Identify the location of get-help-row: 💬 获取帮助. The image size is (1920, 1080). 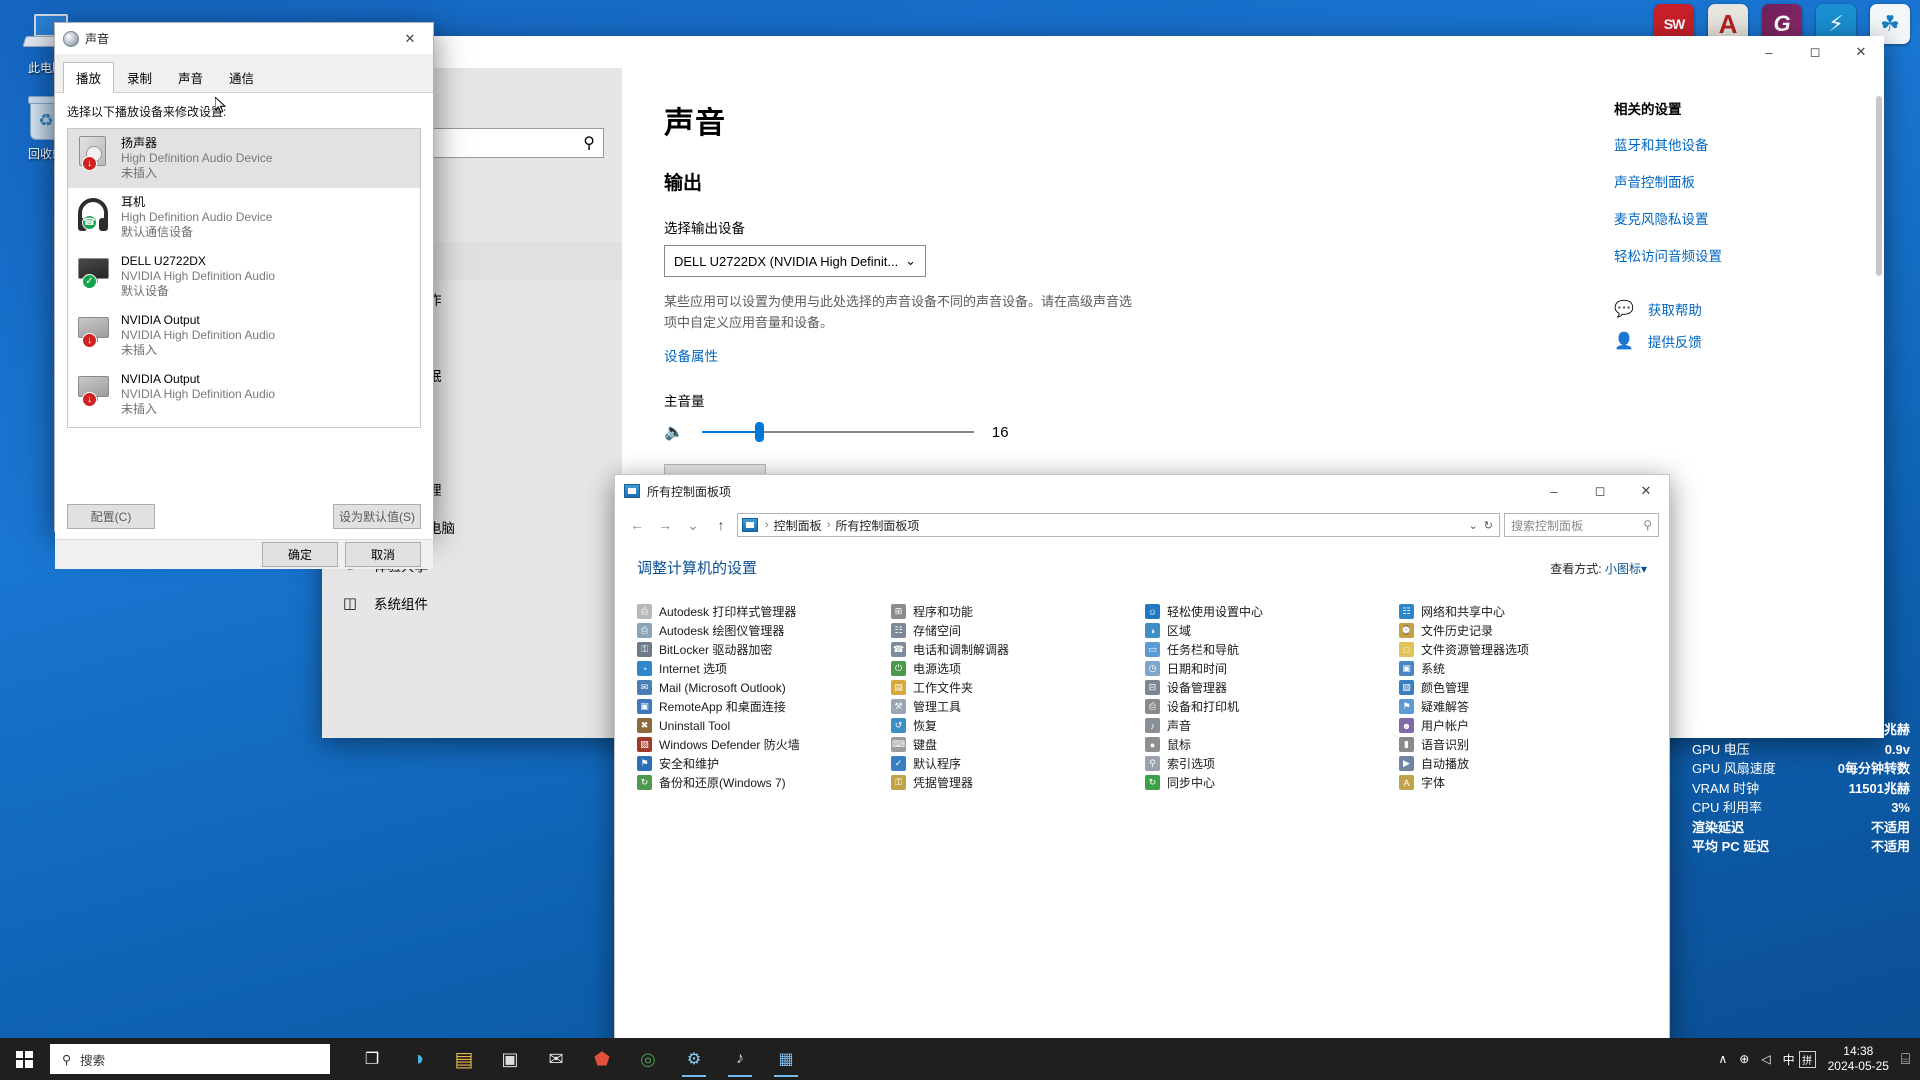
(1739, 309).